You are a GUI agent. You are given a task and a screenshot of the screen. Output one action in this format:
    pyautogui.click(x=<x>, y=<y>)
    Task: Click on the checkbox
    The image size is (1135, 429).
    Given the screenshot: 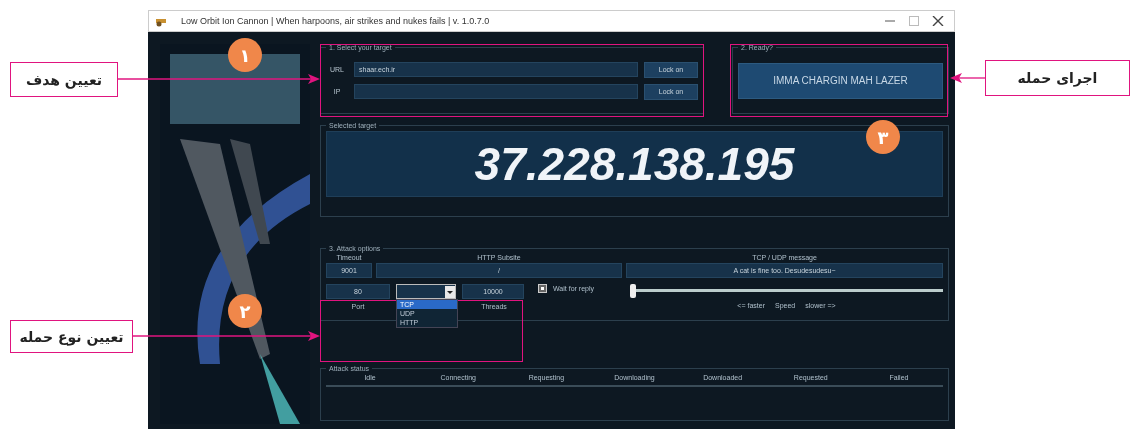 What is the action you would take?
    pyautogui.click(x=542, y=288)
    